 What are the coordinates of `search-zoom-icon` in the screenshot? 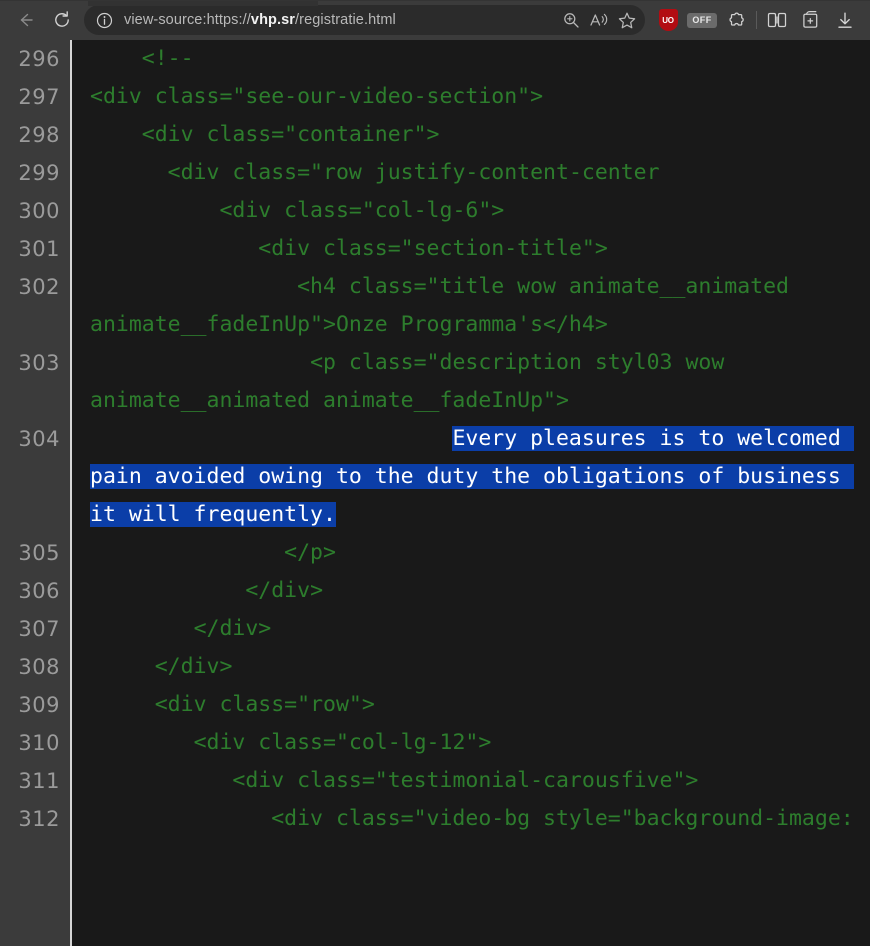 It's located at (571, 20).